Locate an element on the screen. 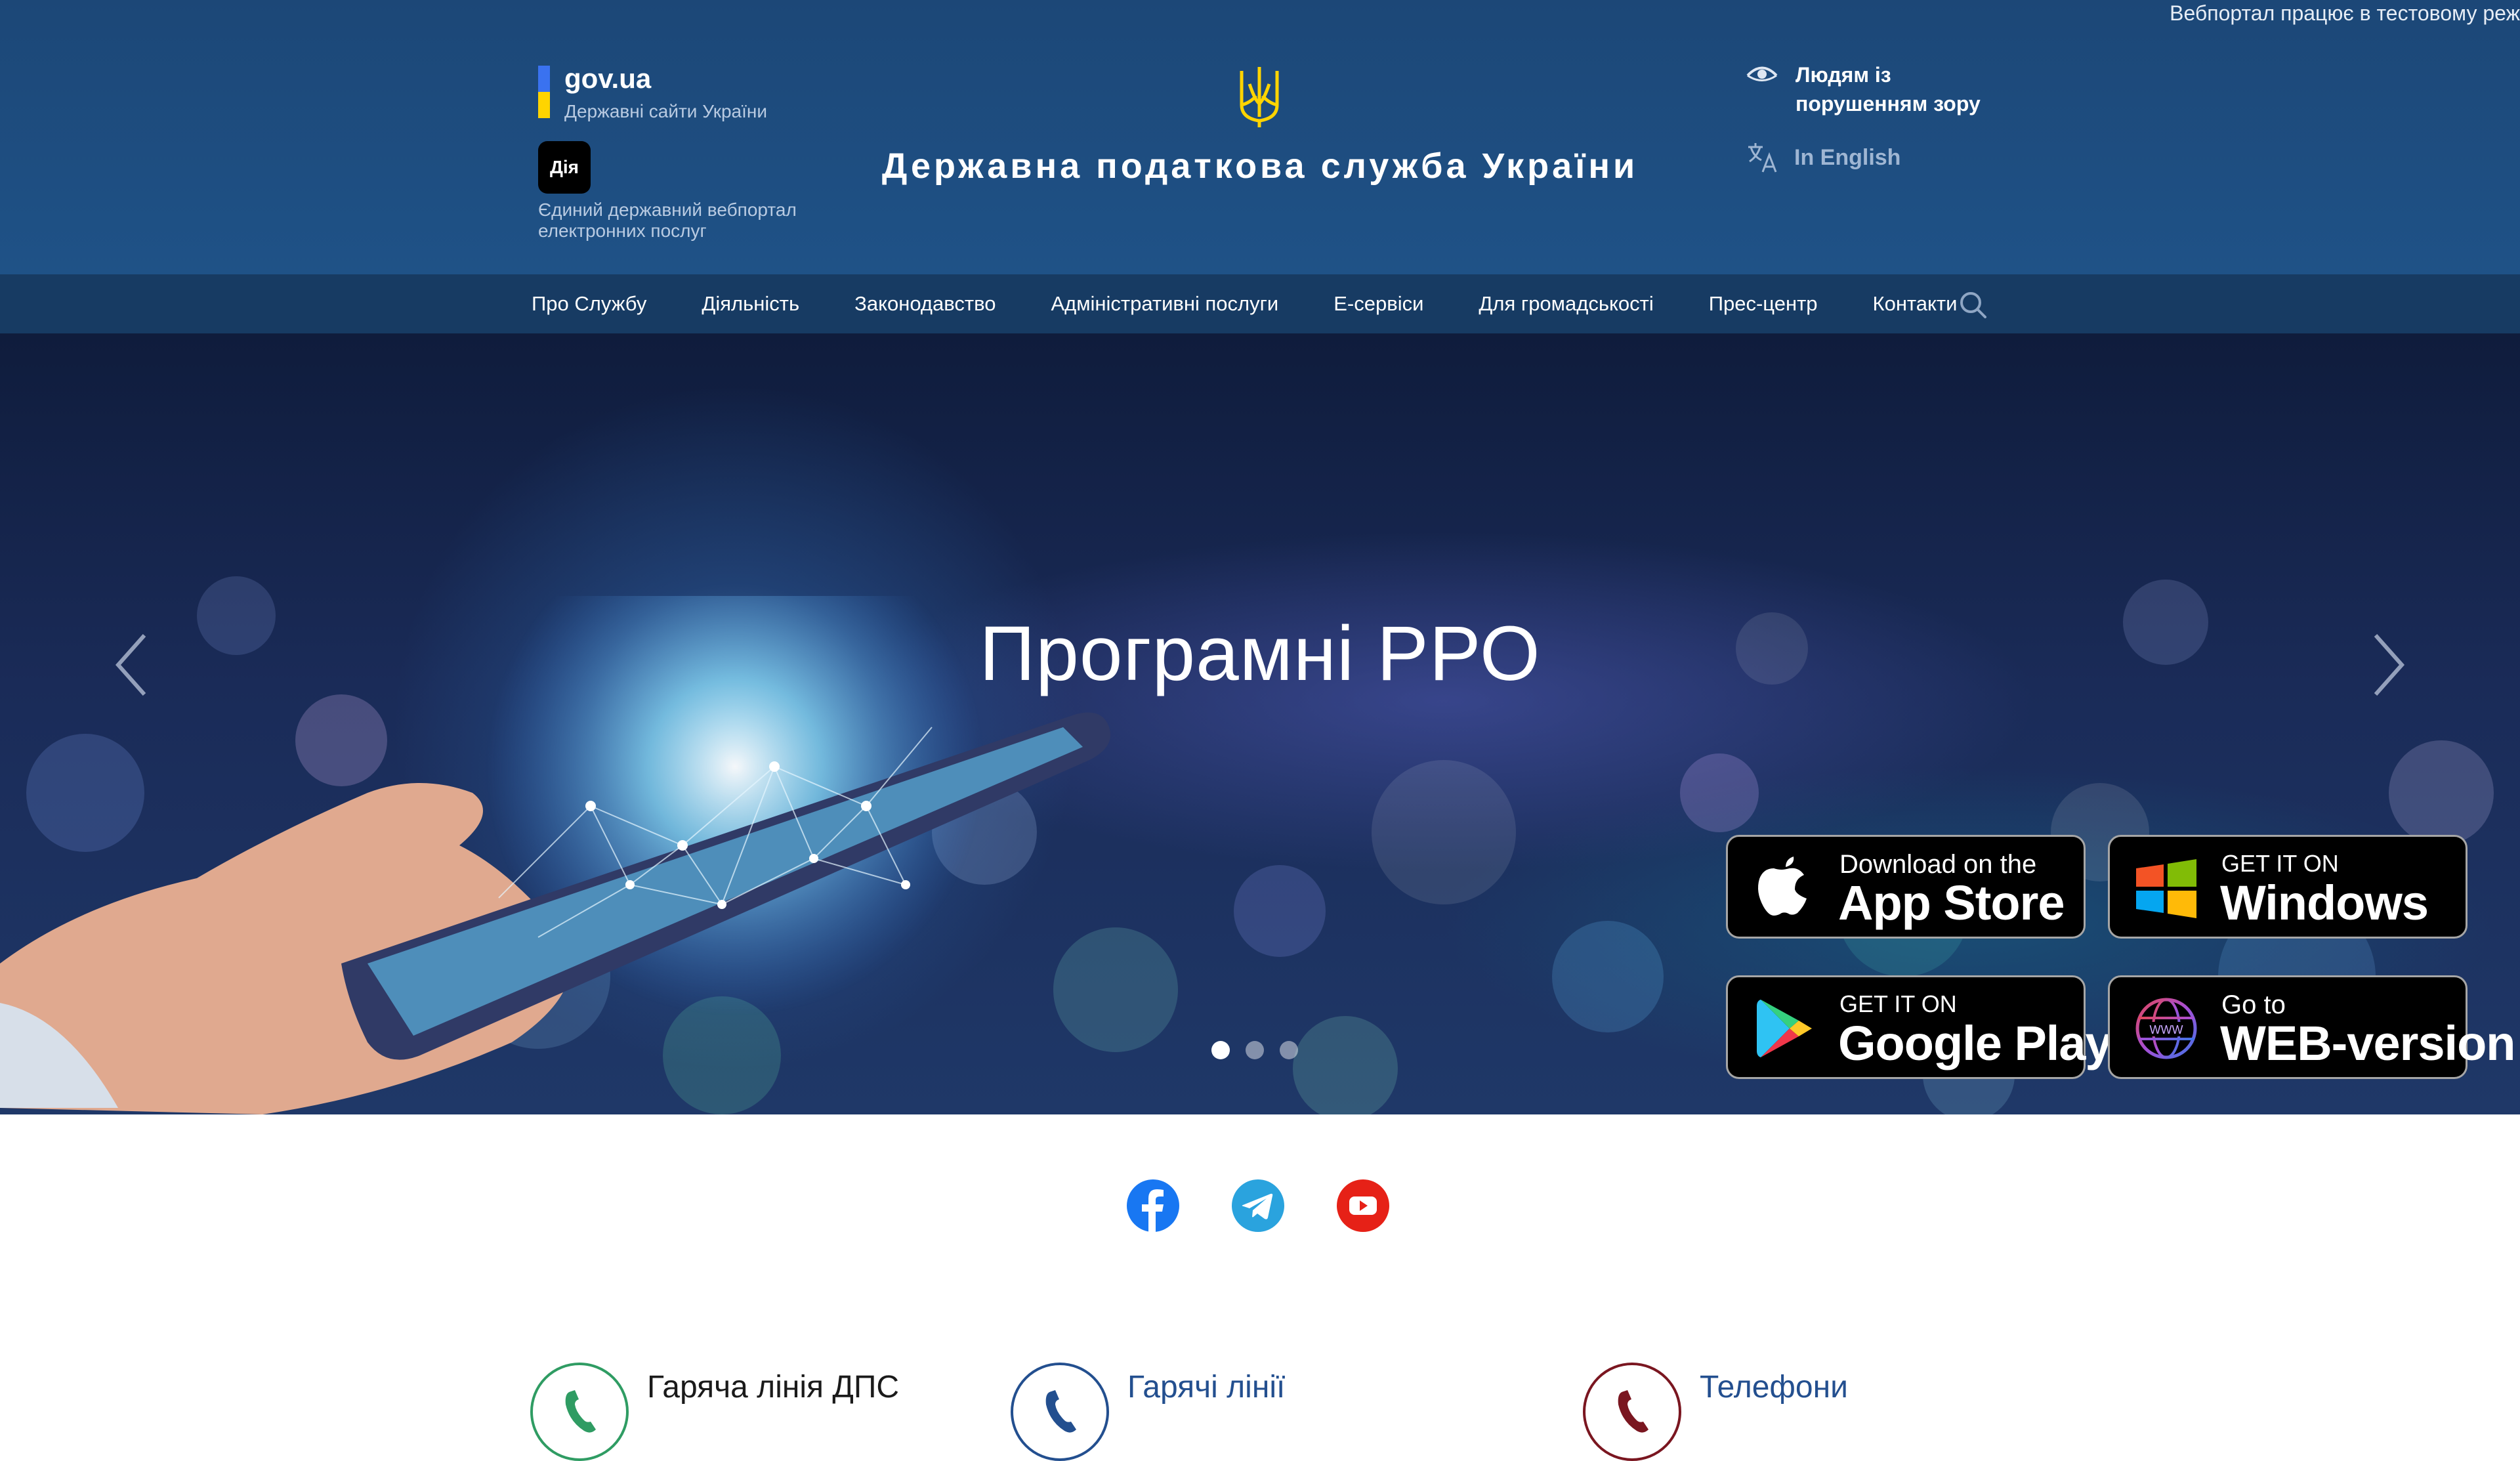 The width and height of the screenshot is (2520, 1461). chevron-left-icon is located at coordinates (131, 665).